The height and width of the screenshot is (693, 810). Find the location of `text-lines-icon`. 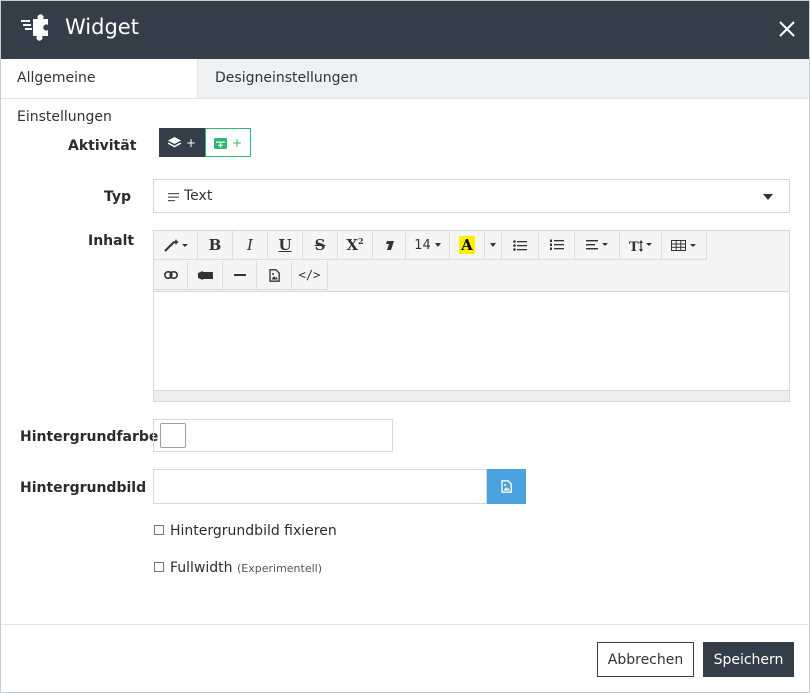

text-lines-icon is located at coordinates (173, 197).